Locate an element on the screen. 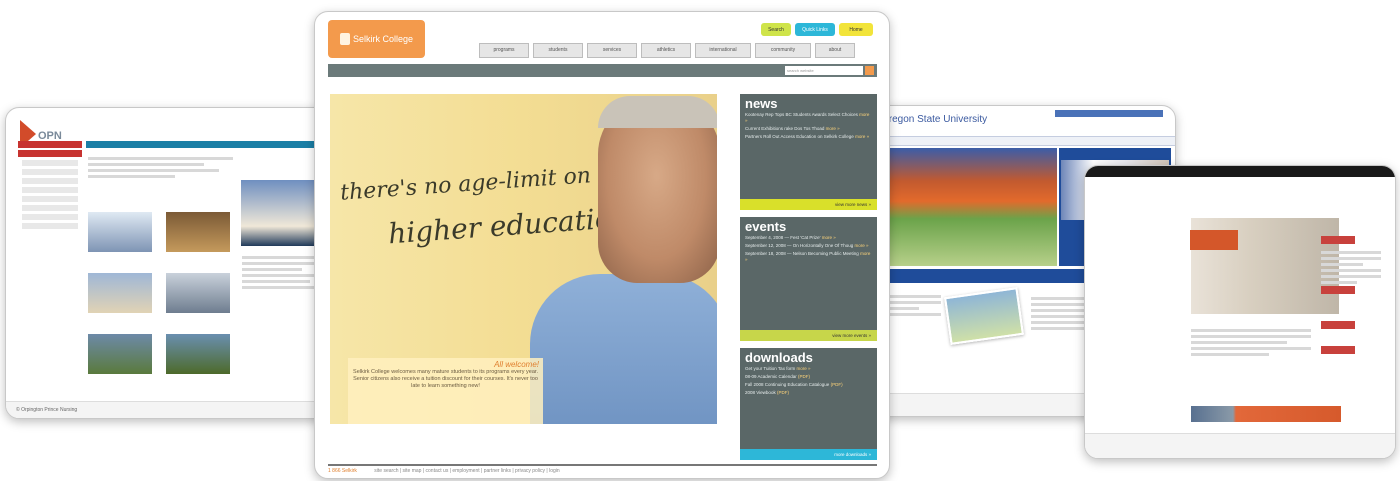 The height and width of the screenshot is (481, 1400). search-link-button: Search is located at coordinates (776, 29).